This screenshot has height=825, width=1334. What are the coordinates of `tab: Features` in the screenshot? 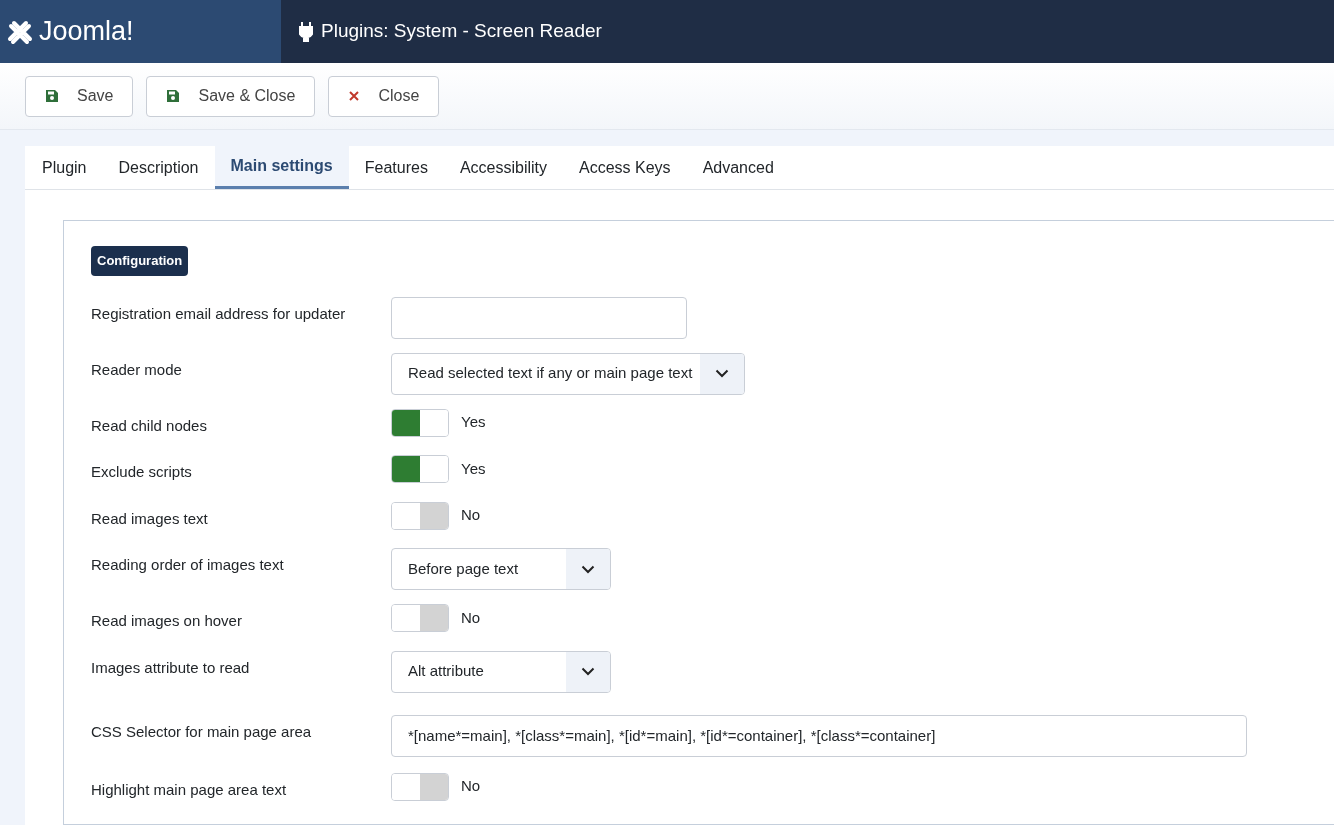 It's located at (396, 167).